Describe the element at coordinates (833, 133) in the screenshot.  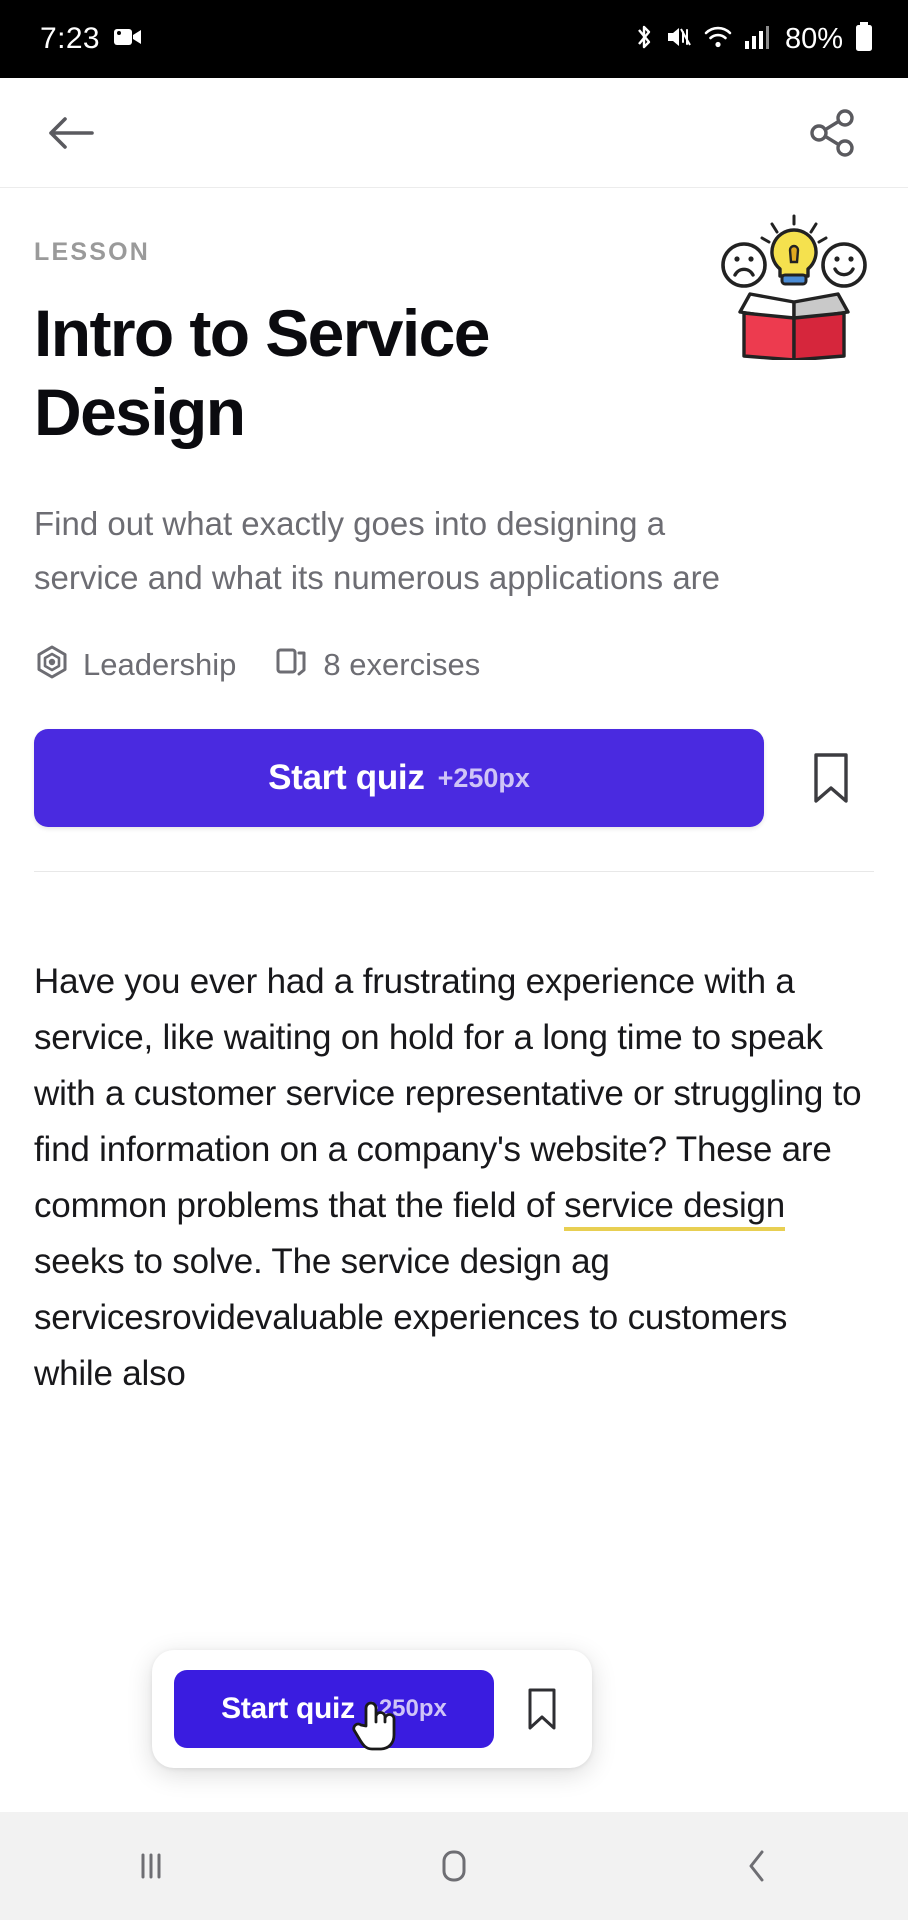
I see `share-icon` at that location.